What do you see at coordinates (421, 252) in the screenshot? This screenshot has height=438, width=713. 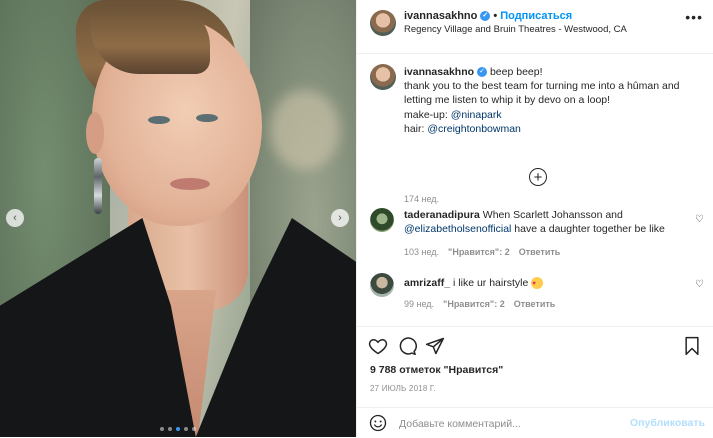 I see `comment-timestamp: 103 нед.` at bounding box center [421, 252].